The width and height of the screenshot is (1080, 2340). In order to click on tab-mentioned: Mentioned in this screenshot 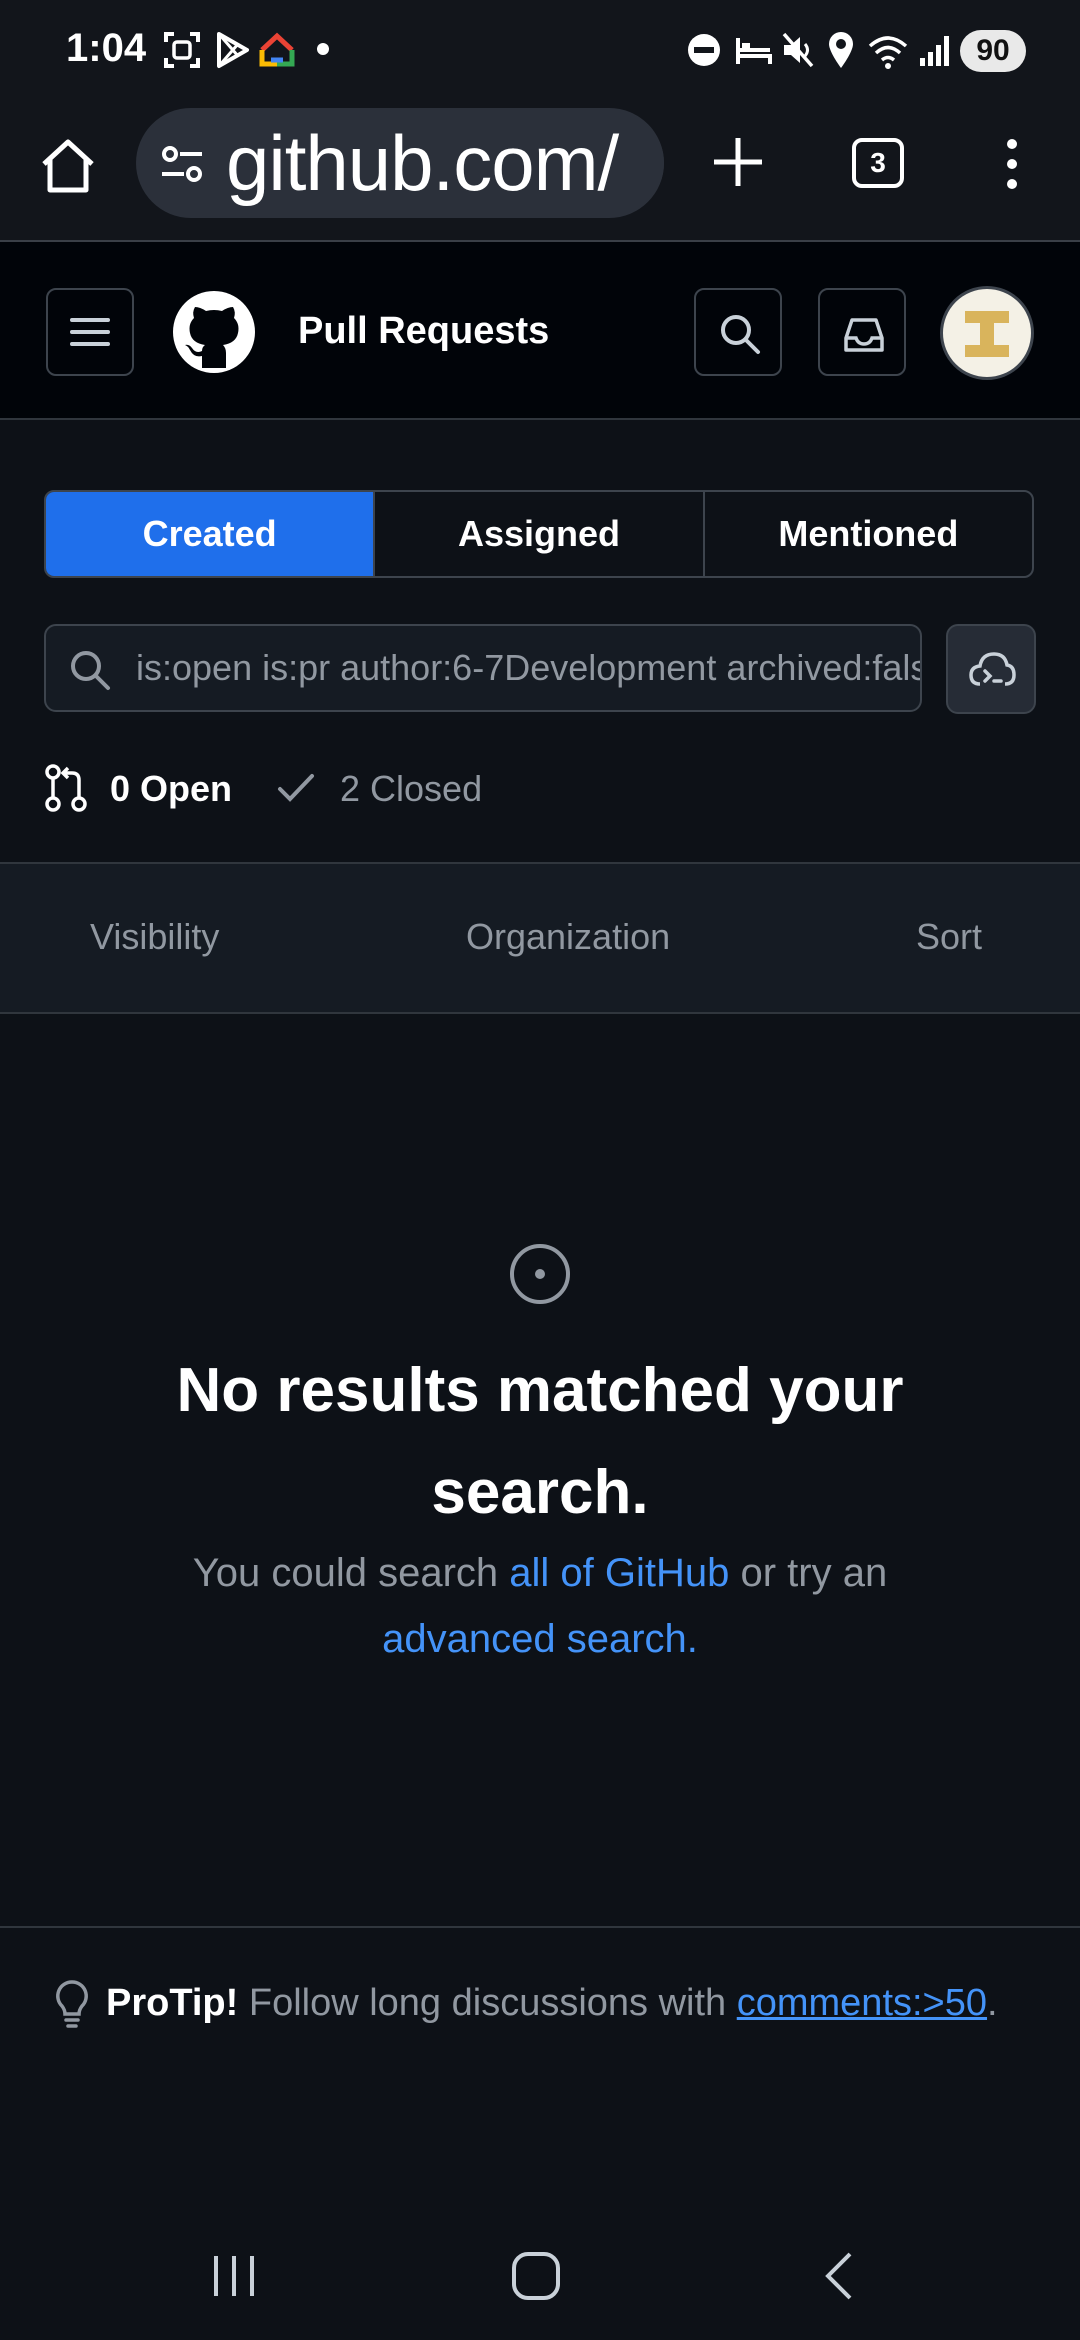, I will do `click(867, 534)`.